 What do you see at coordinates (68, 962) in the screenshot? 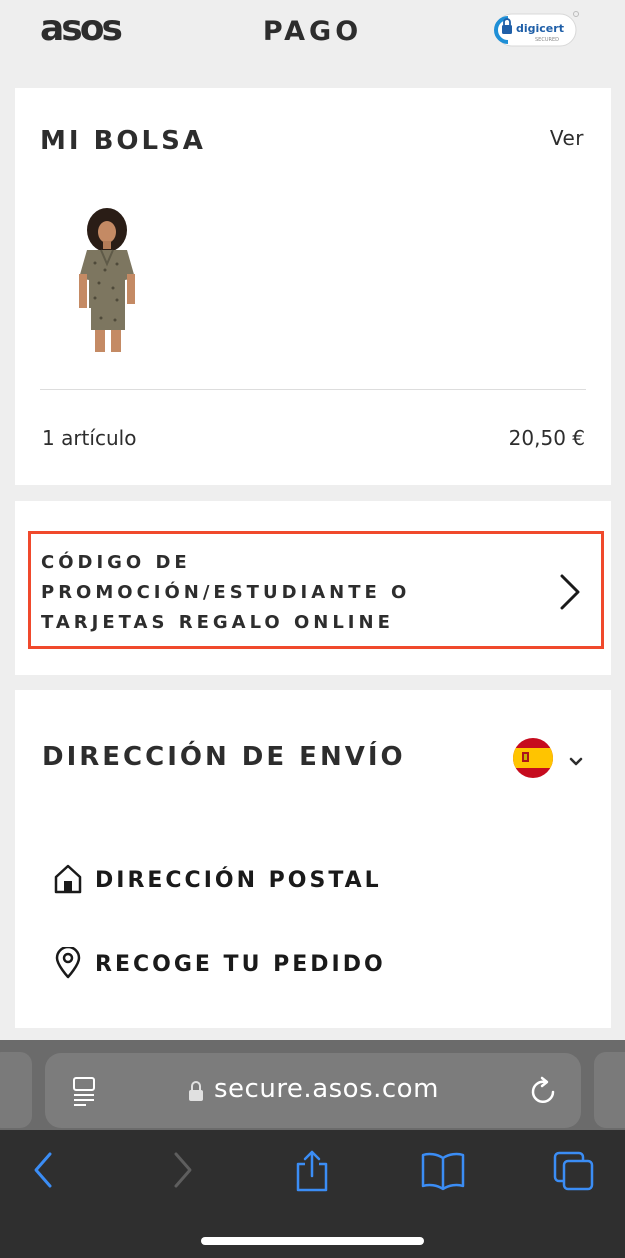
I see `location-pin-icon` at bounding box center [68, 962].